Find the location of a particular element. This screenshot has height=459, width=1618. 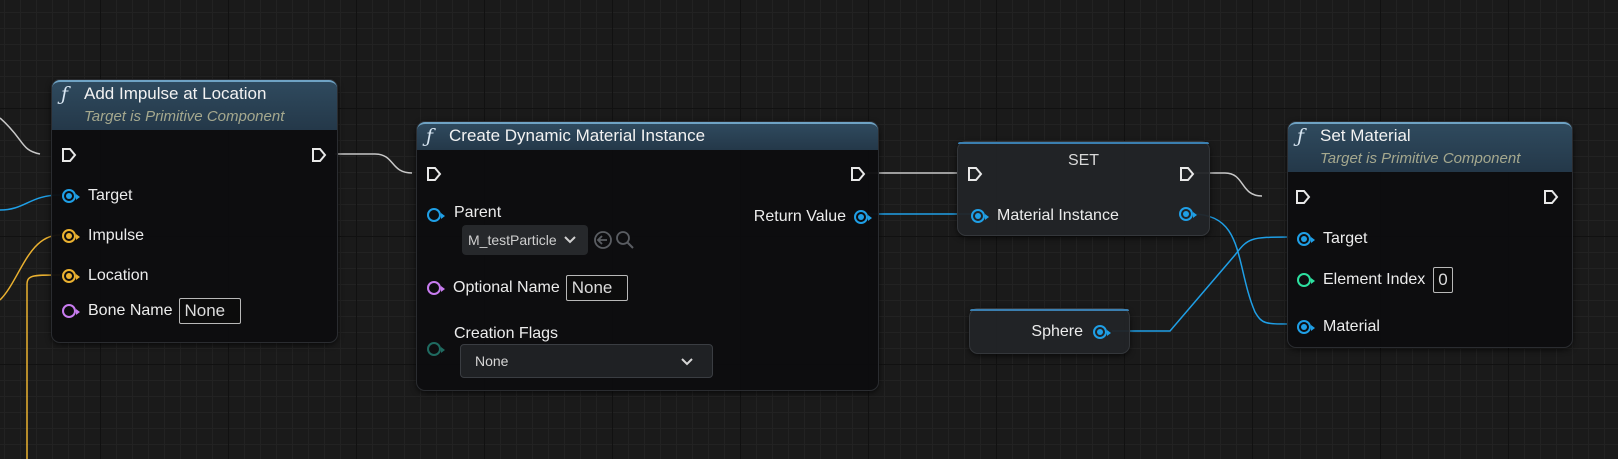

magnifier-icon is located at coordinates (625, 240).